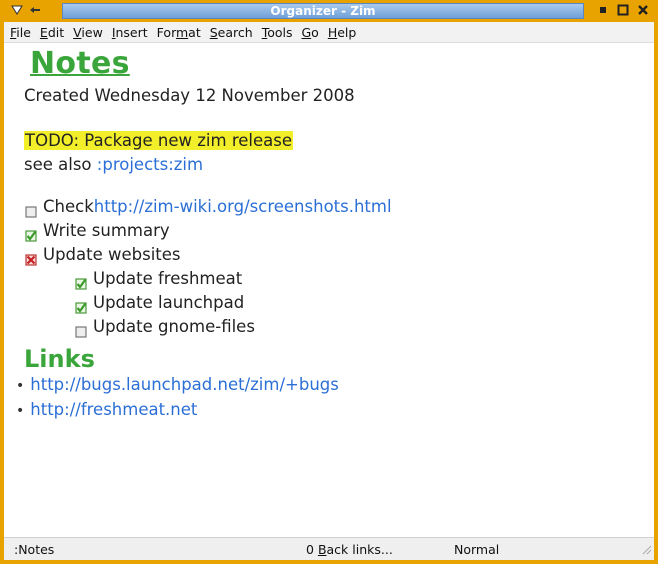 The image size is (658, 564). I want to click on todo-highlight: TODO: Package new zim release, so click(158, 140).